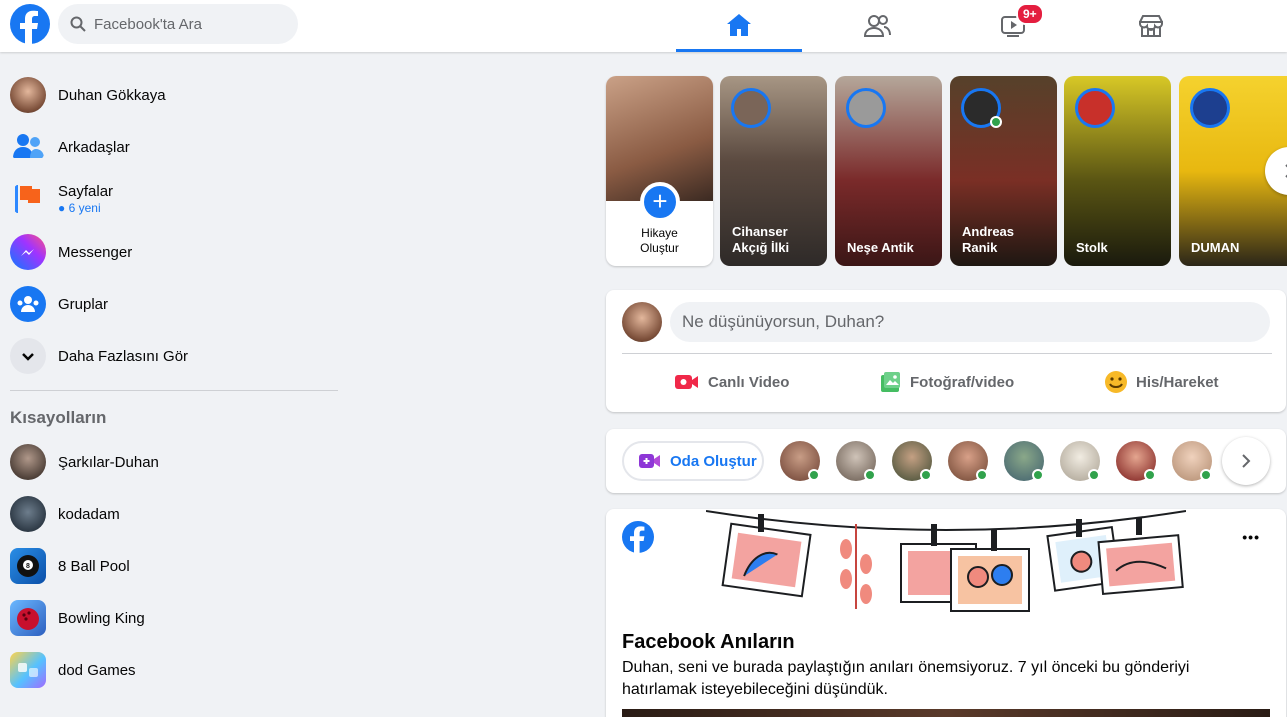 The height and width of the screenshot is (717, 1287). Describe the element at coordinates (175, 199) in the screenshot. I see `sidebar-item-pages: Sayfalar ● 6 yeni` at that location.